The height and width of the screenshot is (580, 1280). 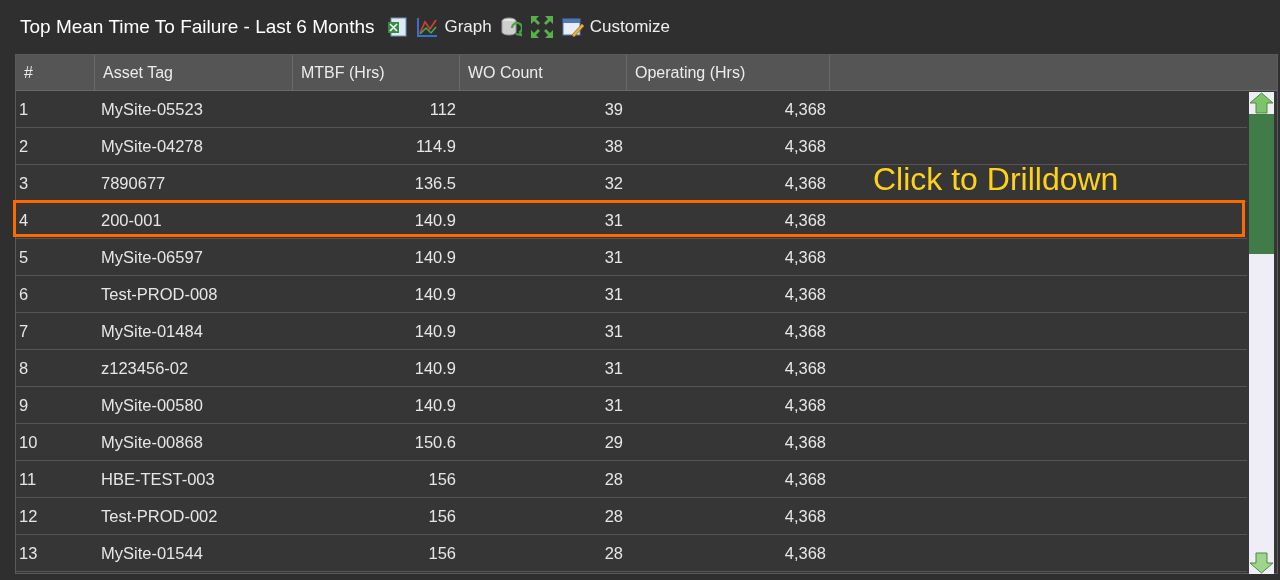 What do you see at coordinates (24, 183) in the screenshot?
I see `table-cell-text: 3` at bounding box center [24, 183].